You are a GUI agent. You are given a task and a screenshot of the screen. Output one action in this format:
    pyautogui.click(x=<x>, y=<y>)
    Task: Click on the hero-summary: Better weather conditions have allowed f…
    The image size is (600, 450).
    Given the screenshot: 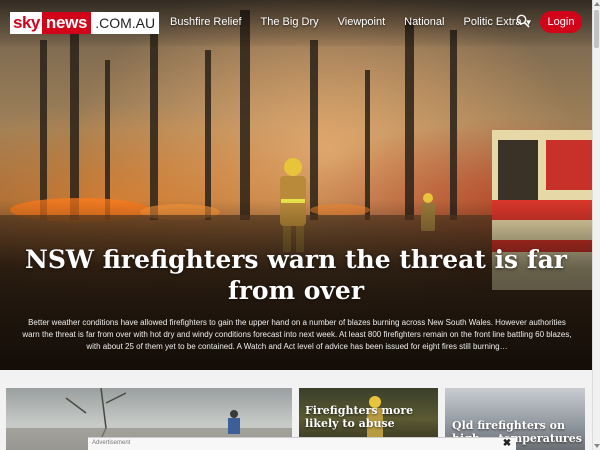 What is the action you would take?
    pyautogui.click(x=297, y=334)
    